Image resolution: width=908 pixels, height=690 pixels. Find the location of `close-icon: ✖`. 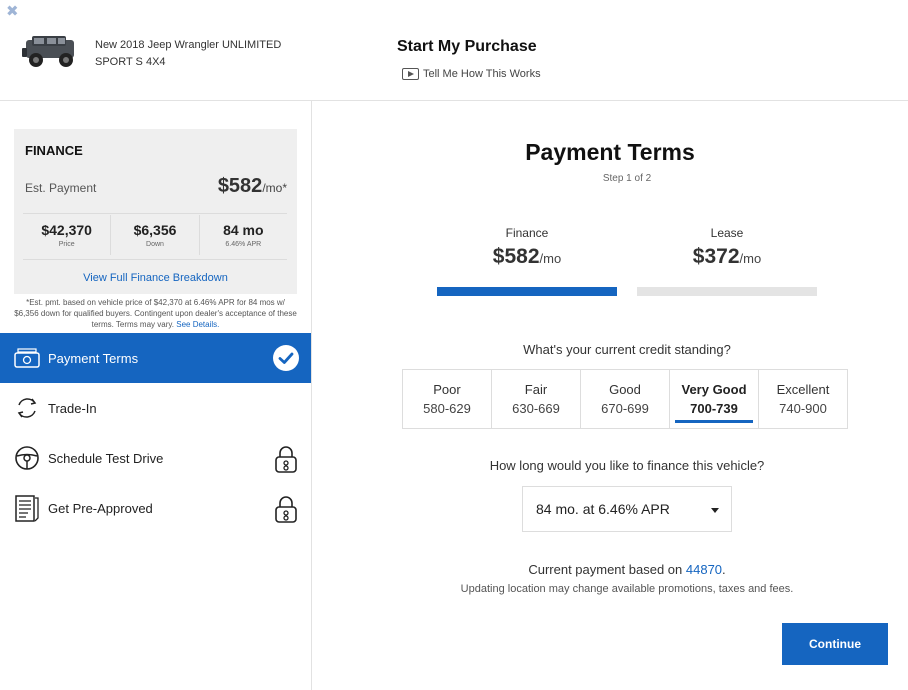

close-icon: ✖ is located at coordinates (12, 11).